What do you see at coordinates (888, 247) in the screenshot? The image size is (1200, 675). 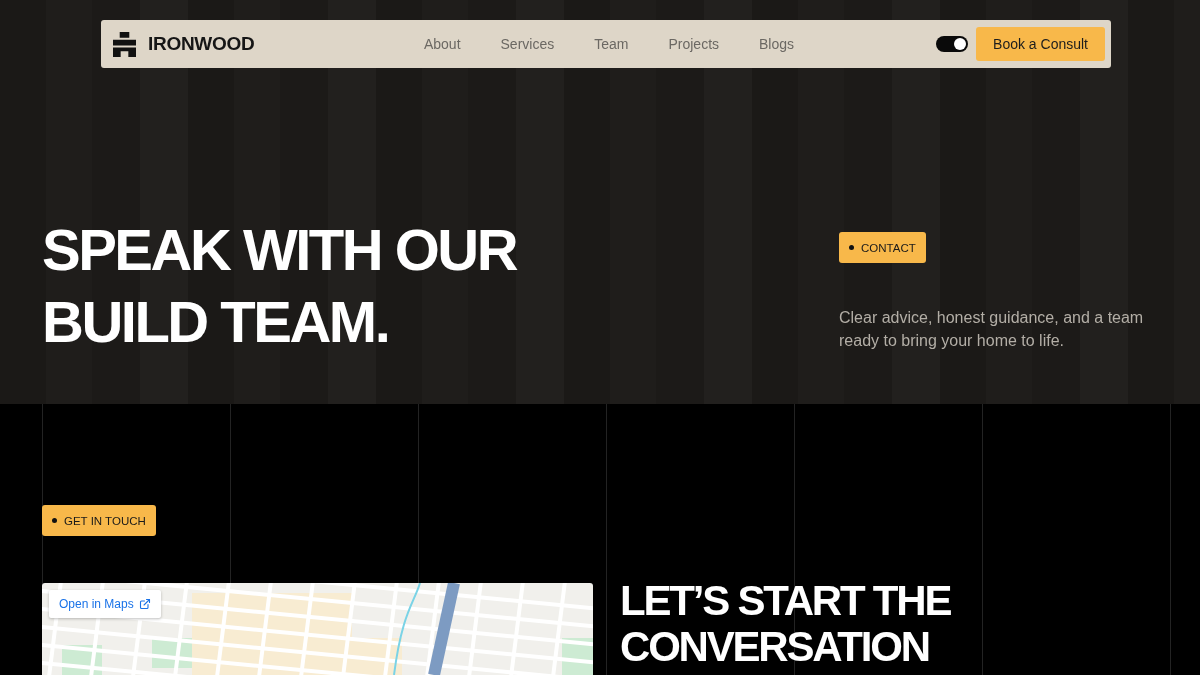 I see `badge-label: CONTACT` at bounding box center [888, 247].